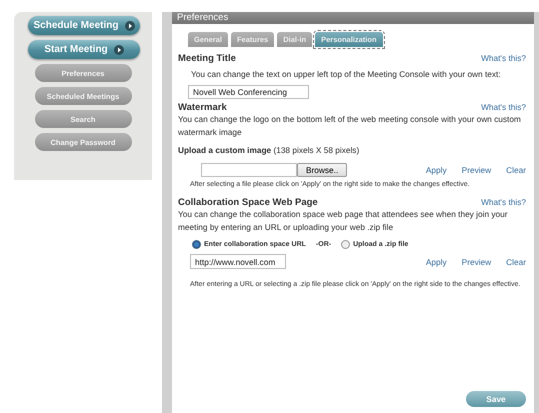 The height and width of the screenshot is (413, 539). I want to click on sidebar-button: Start Meeting, so click(84, 49).